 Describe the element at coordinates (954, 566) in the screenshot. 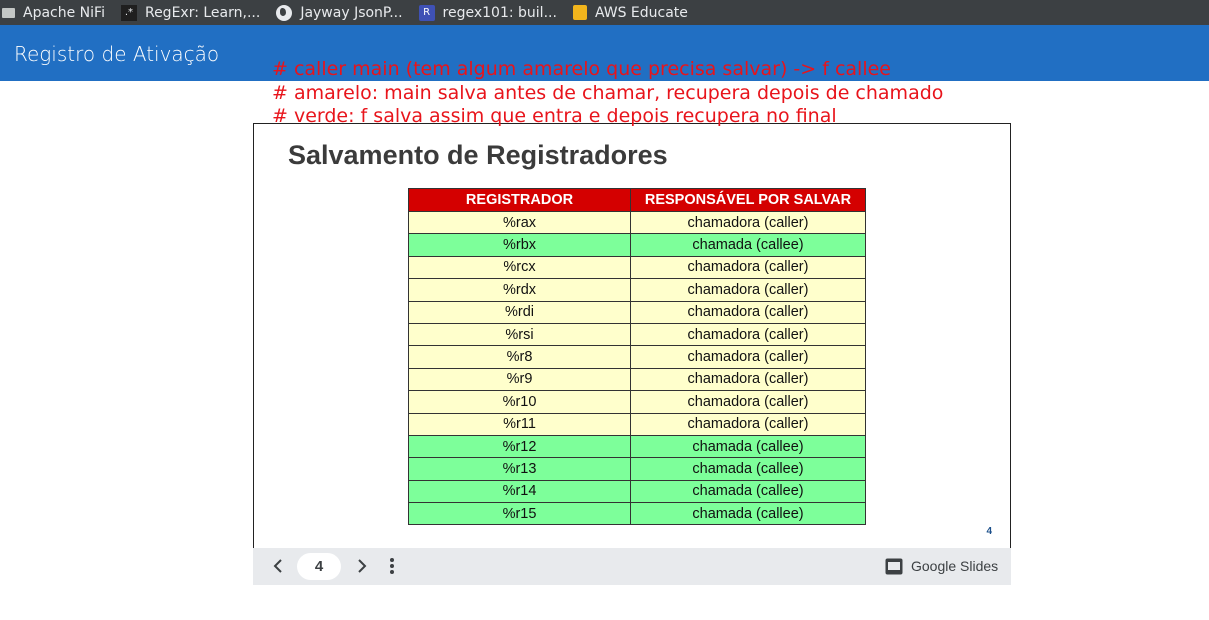

I see `google-slides-link: Google Slides` at that location.